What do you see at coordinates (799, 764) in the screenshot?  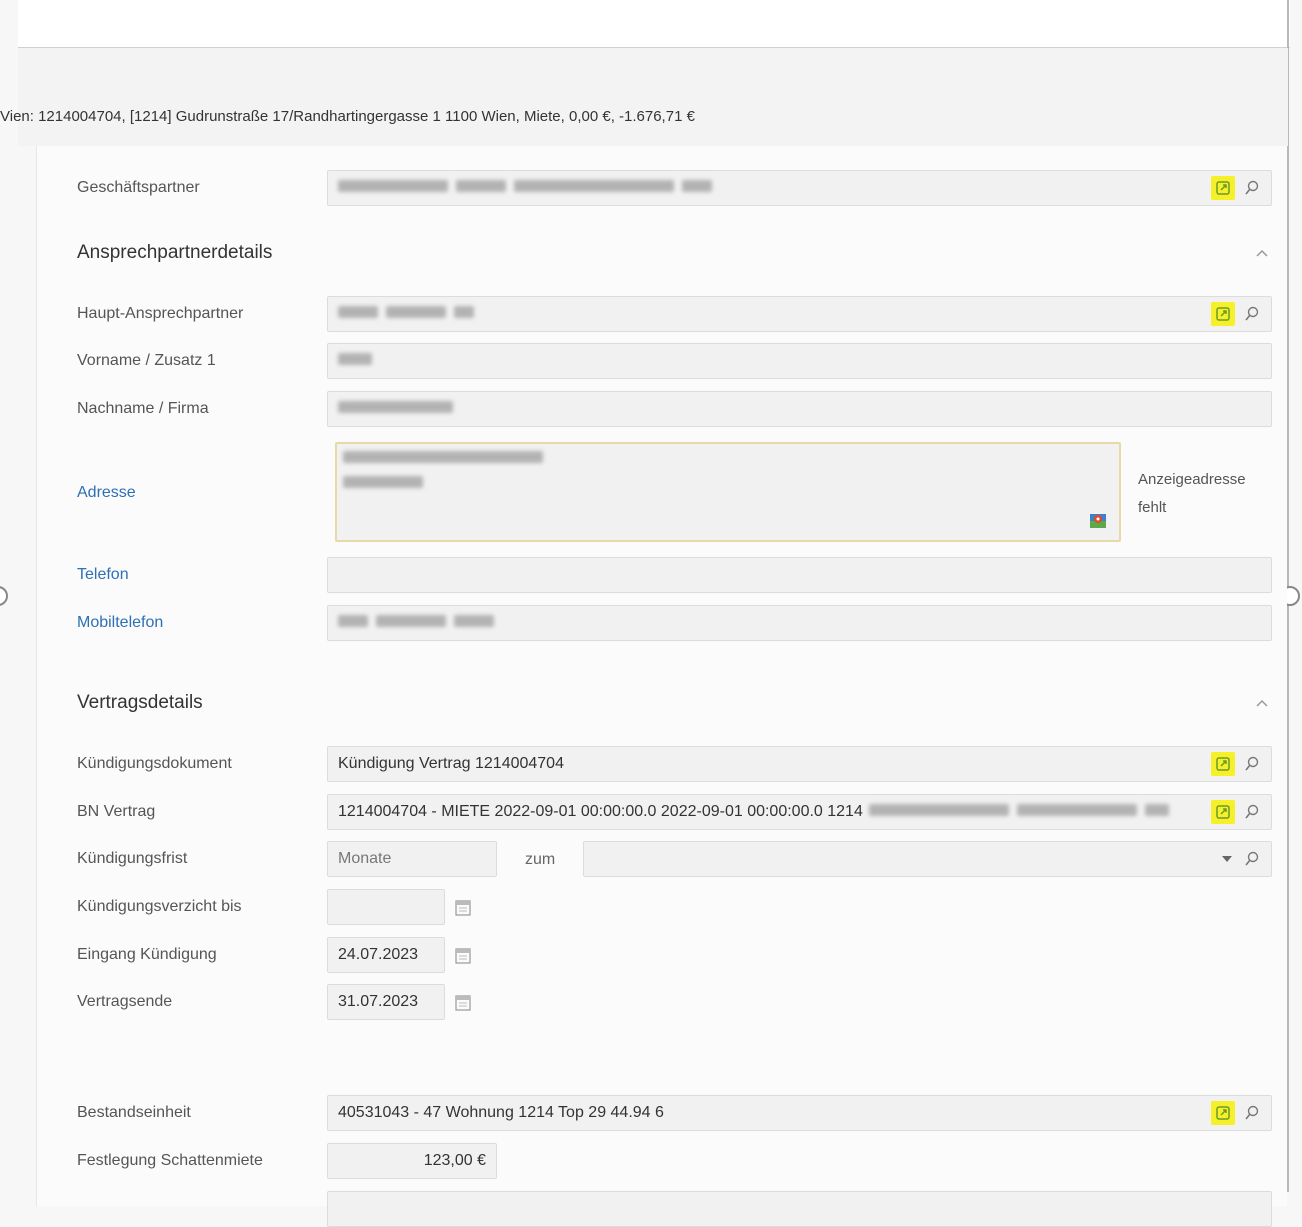 I see `kuendigungsdokument-field: Kündigung Vertrag 1214004704` at bounding box center [799, 764].